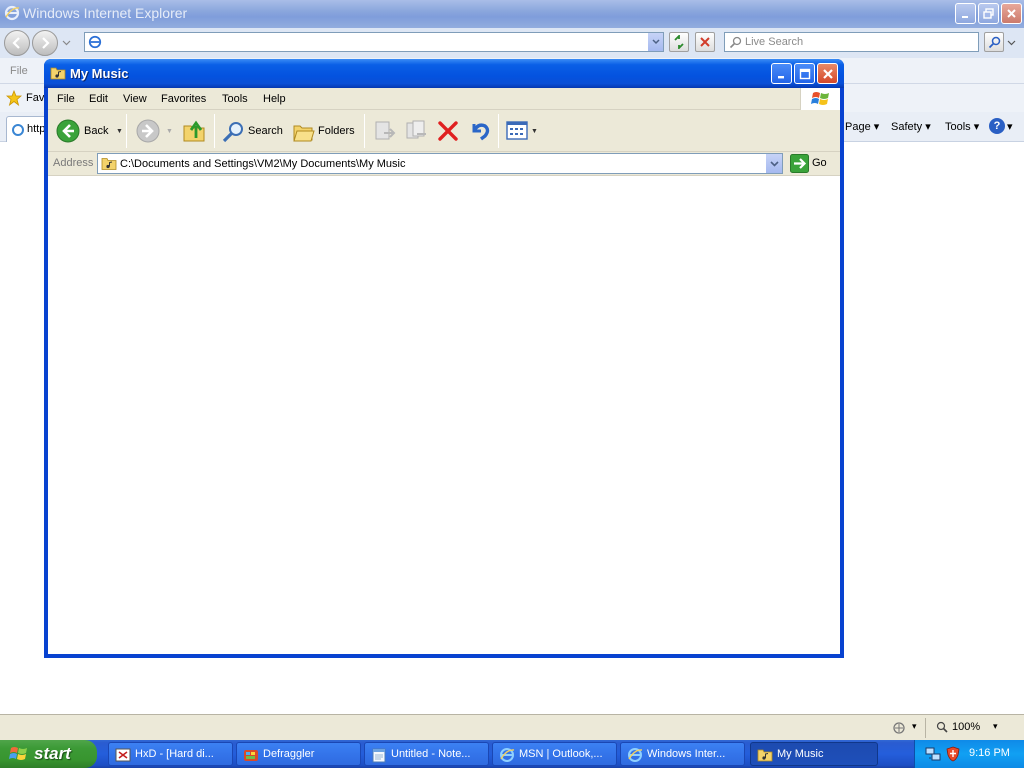 The height and width of the screenshot is (768, 1024). I want to click on views-dropdown: ▼, so click(534, 131).